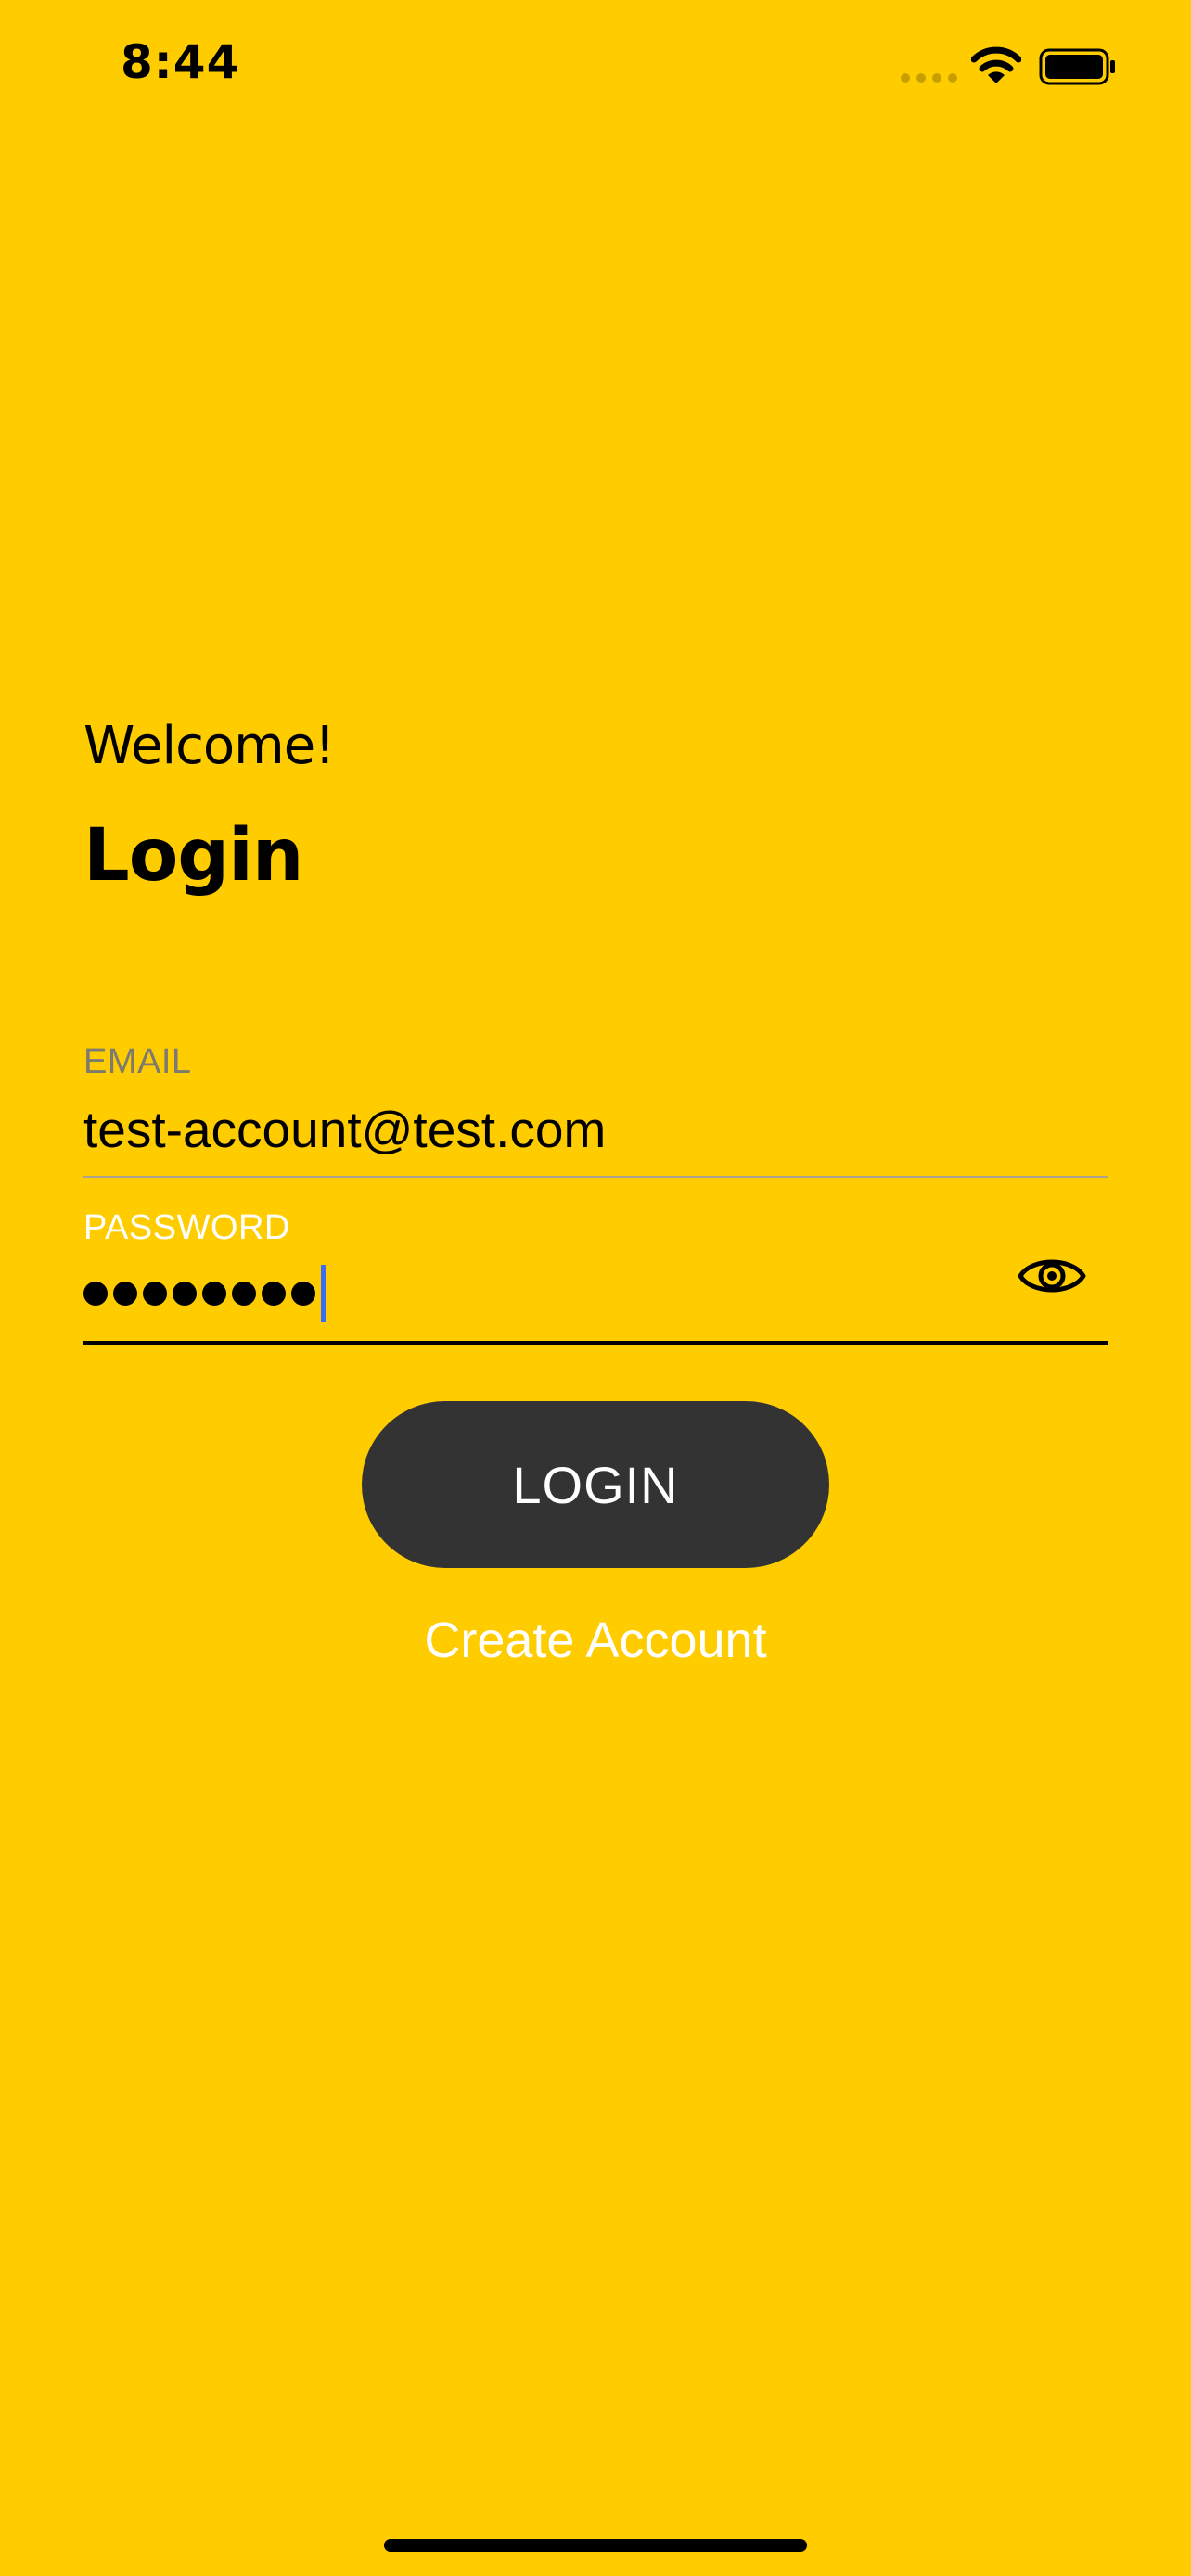 The height and width of the screenshot is (2576, 1191). I want to click on wifi-icon, so click(996, 64).